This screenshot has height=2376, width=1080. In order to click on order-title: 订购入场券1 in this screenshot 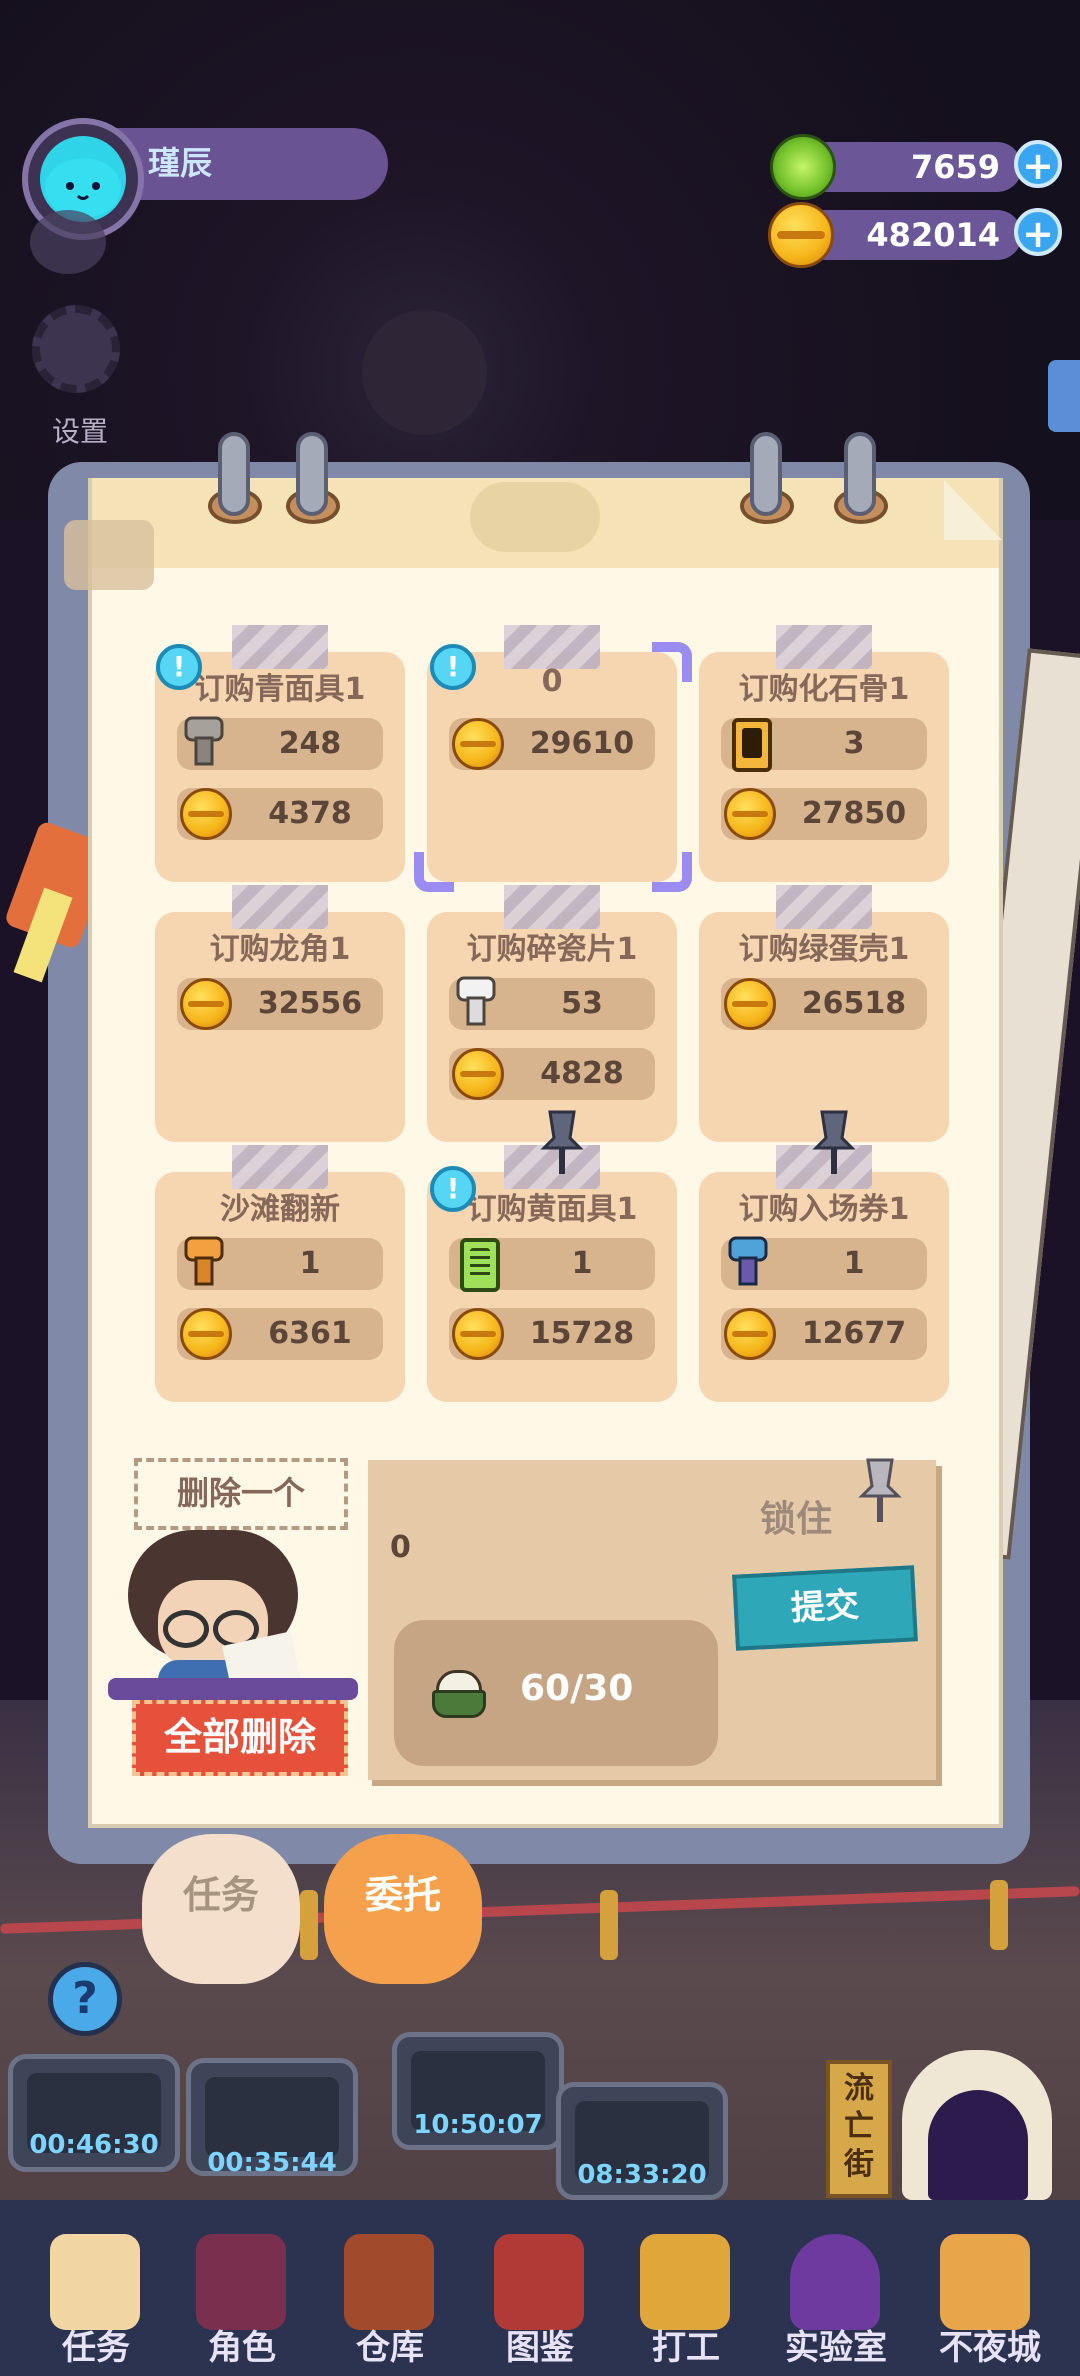, I will do `click(824, 1209)`.